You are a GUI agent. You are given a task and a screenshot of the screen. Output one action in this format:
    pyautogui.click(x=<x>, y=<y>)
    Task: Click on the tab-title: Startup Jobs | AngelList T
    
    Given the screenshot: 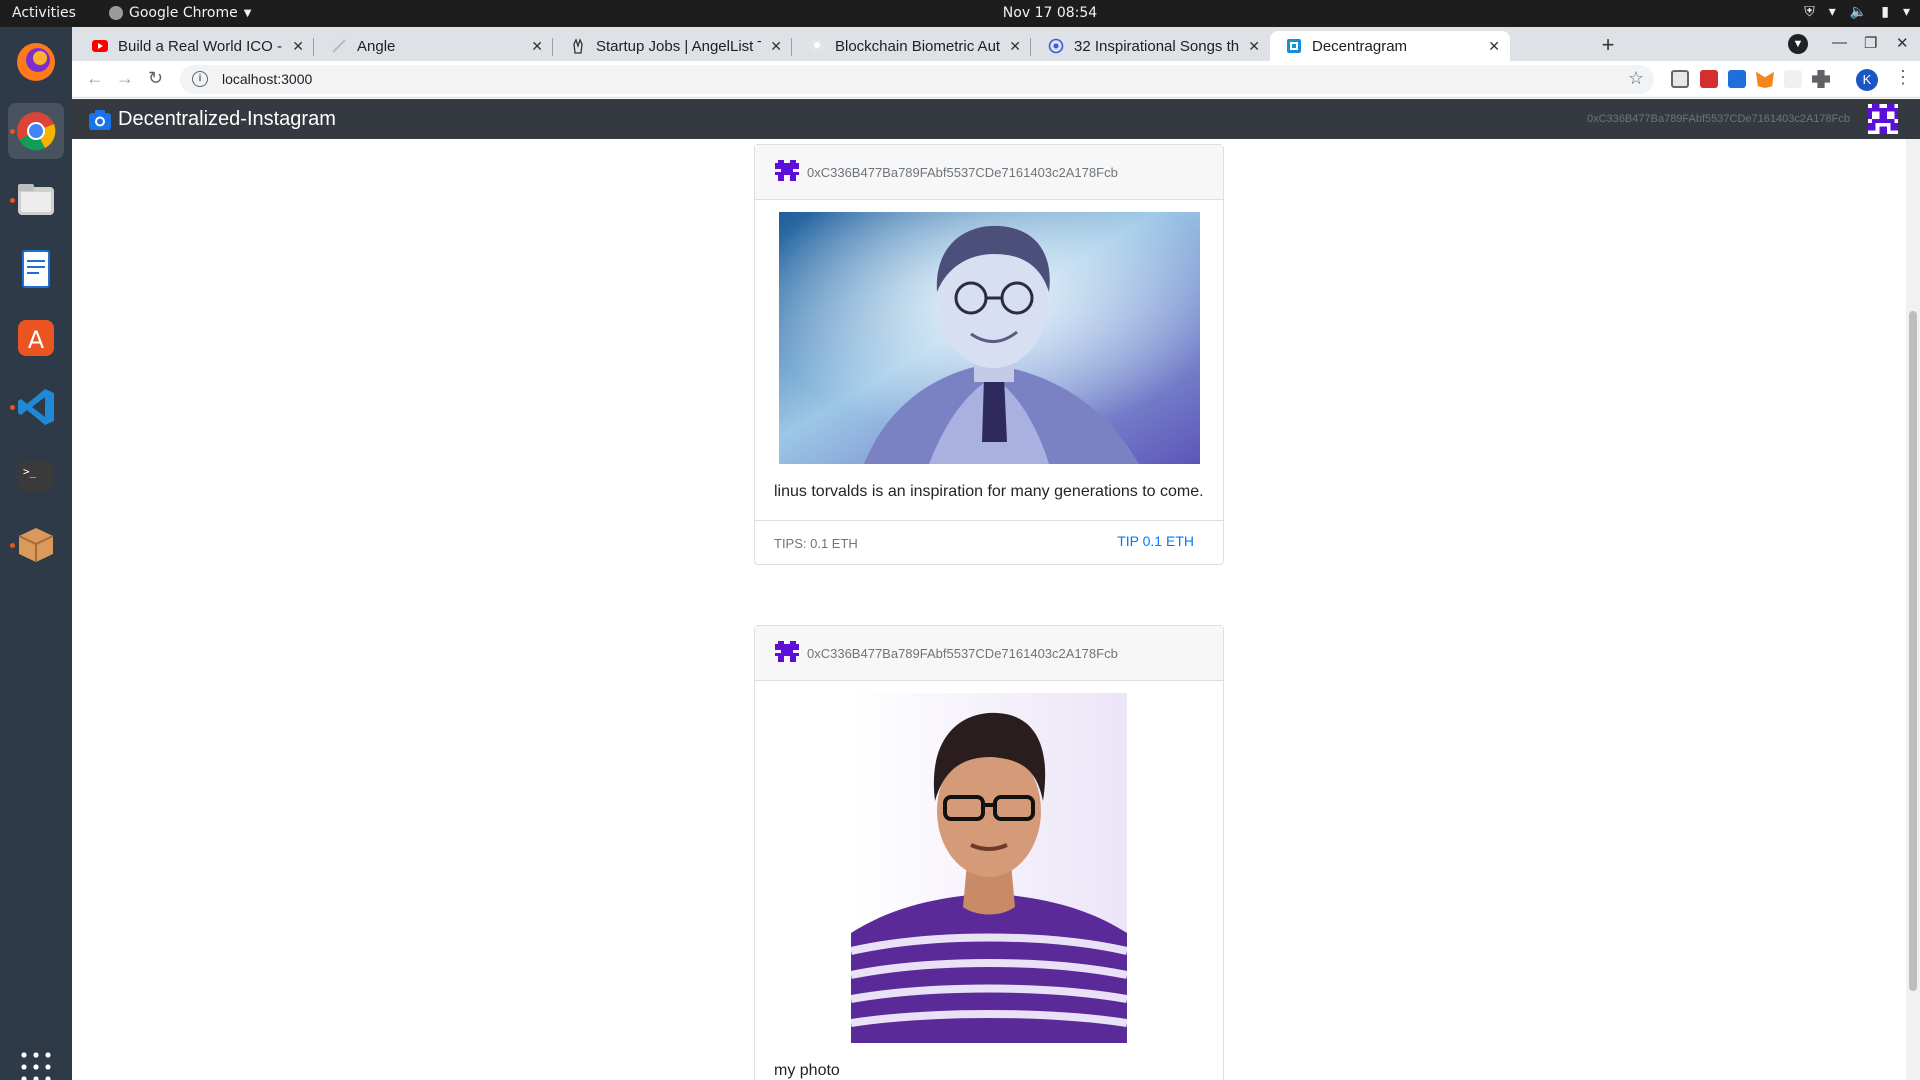 What is the action you would take?
    pyautogui.click(x=678, y=46)
    